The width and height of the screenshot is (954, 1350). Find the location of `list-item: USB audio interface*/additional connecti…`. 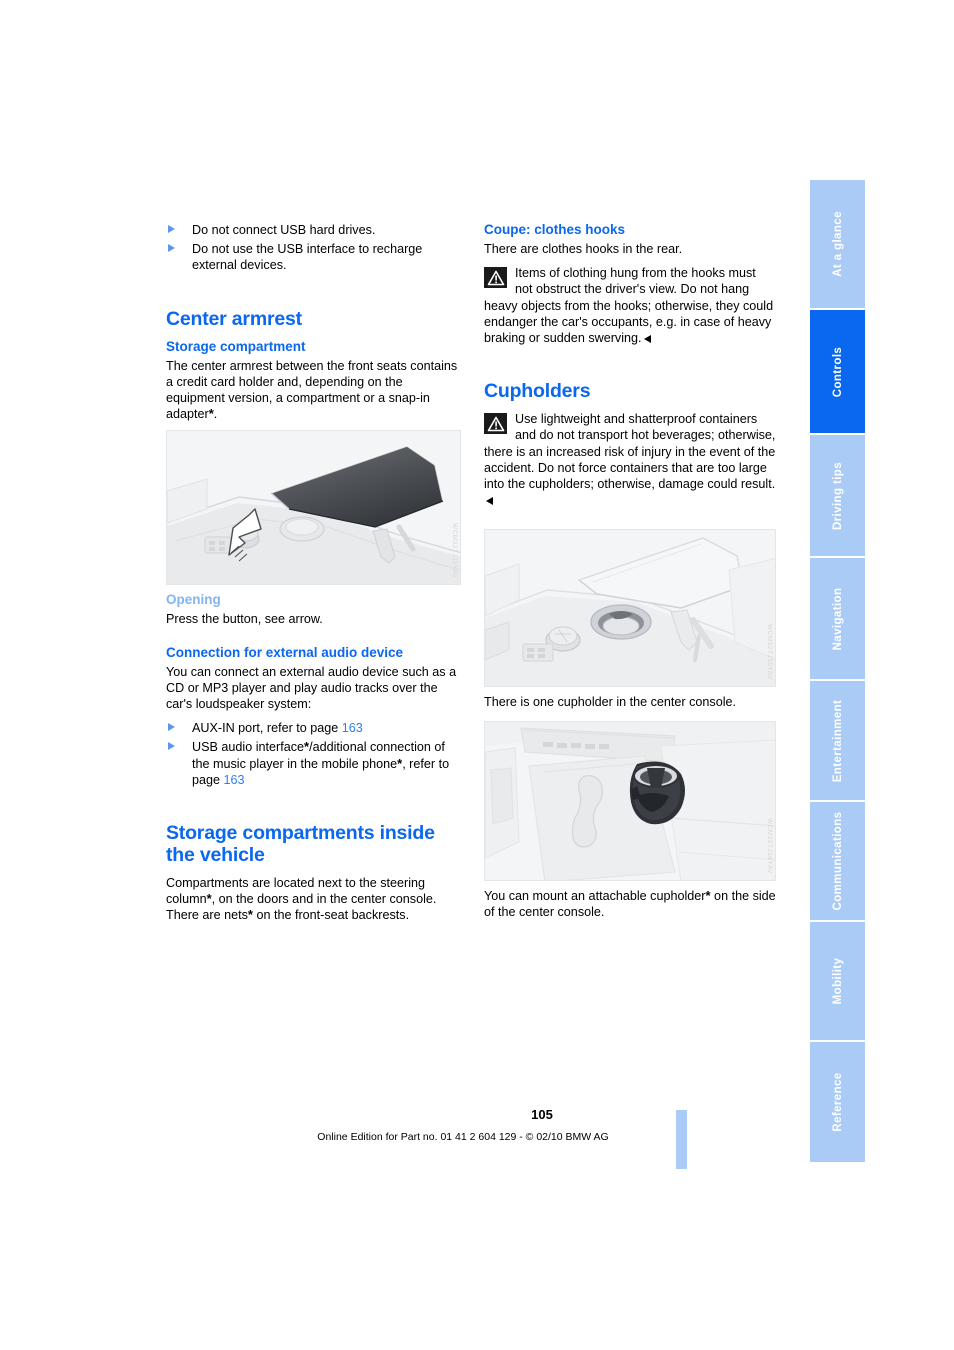

list-item: USB audio interface*/additional connecti… is located at coordinates (313, 763).